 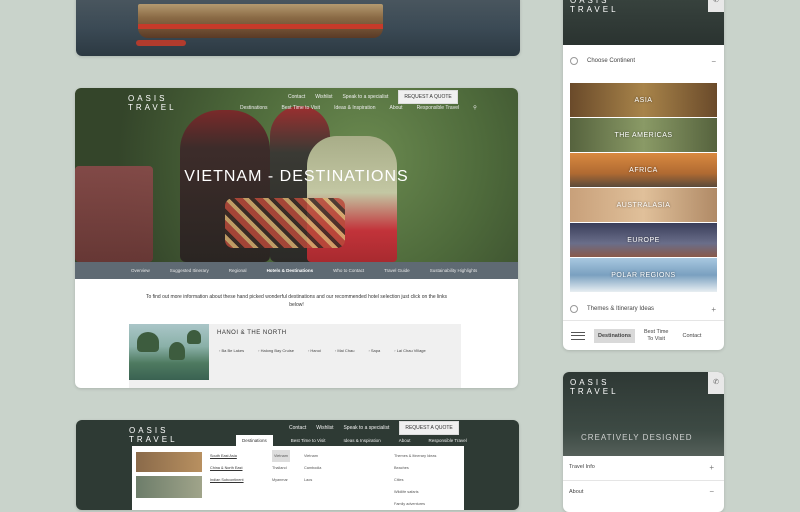 I want to click on region-link: Halong Bay Cruise, so click(x=276, y=350).